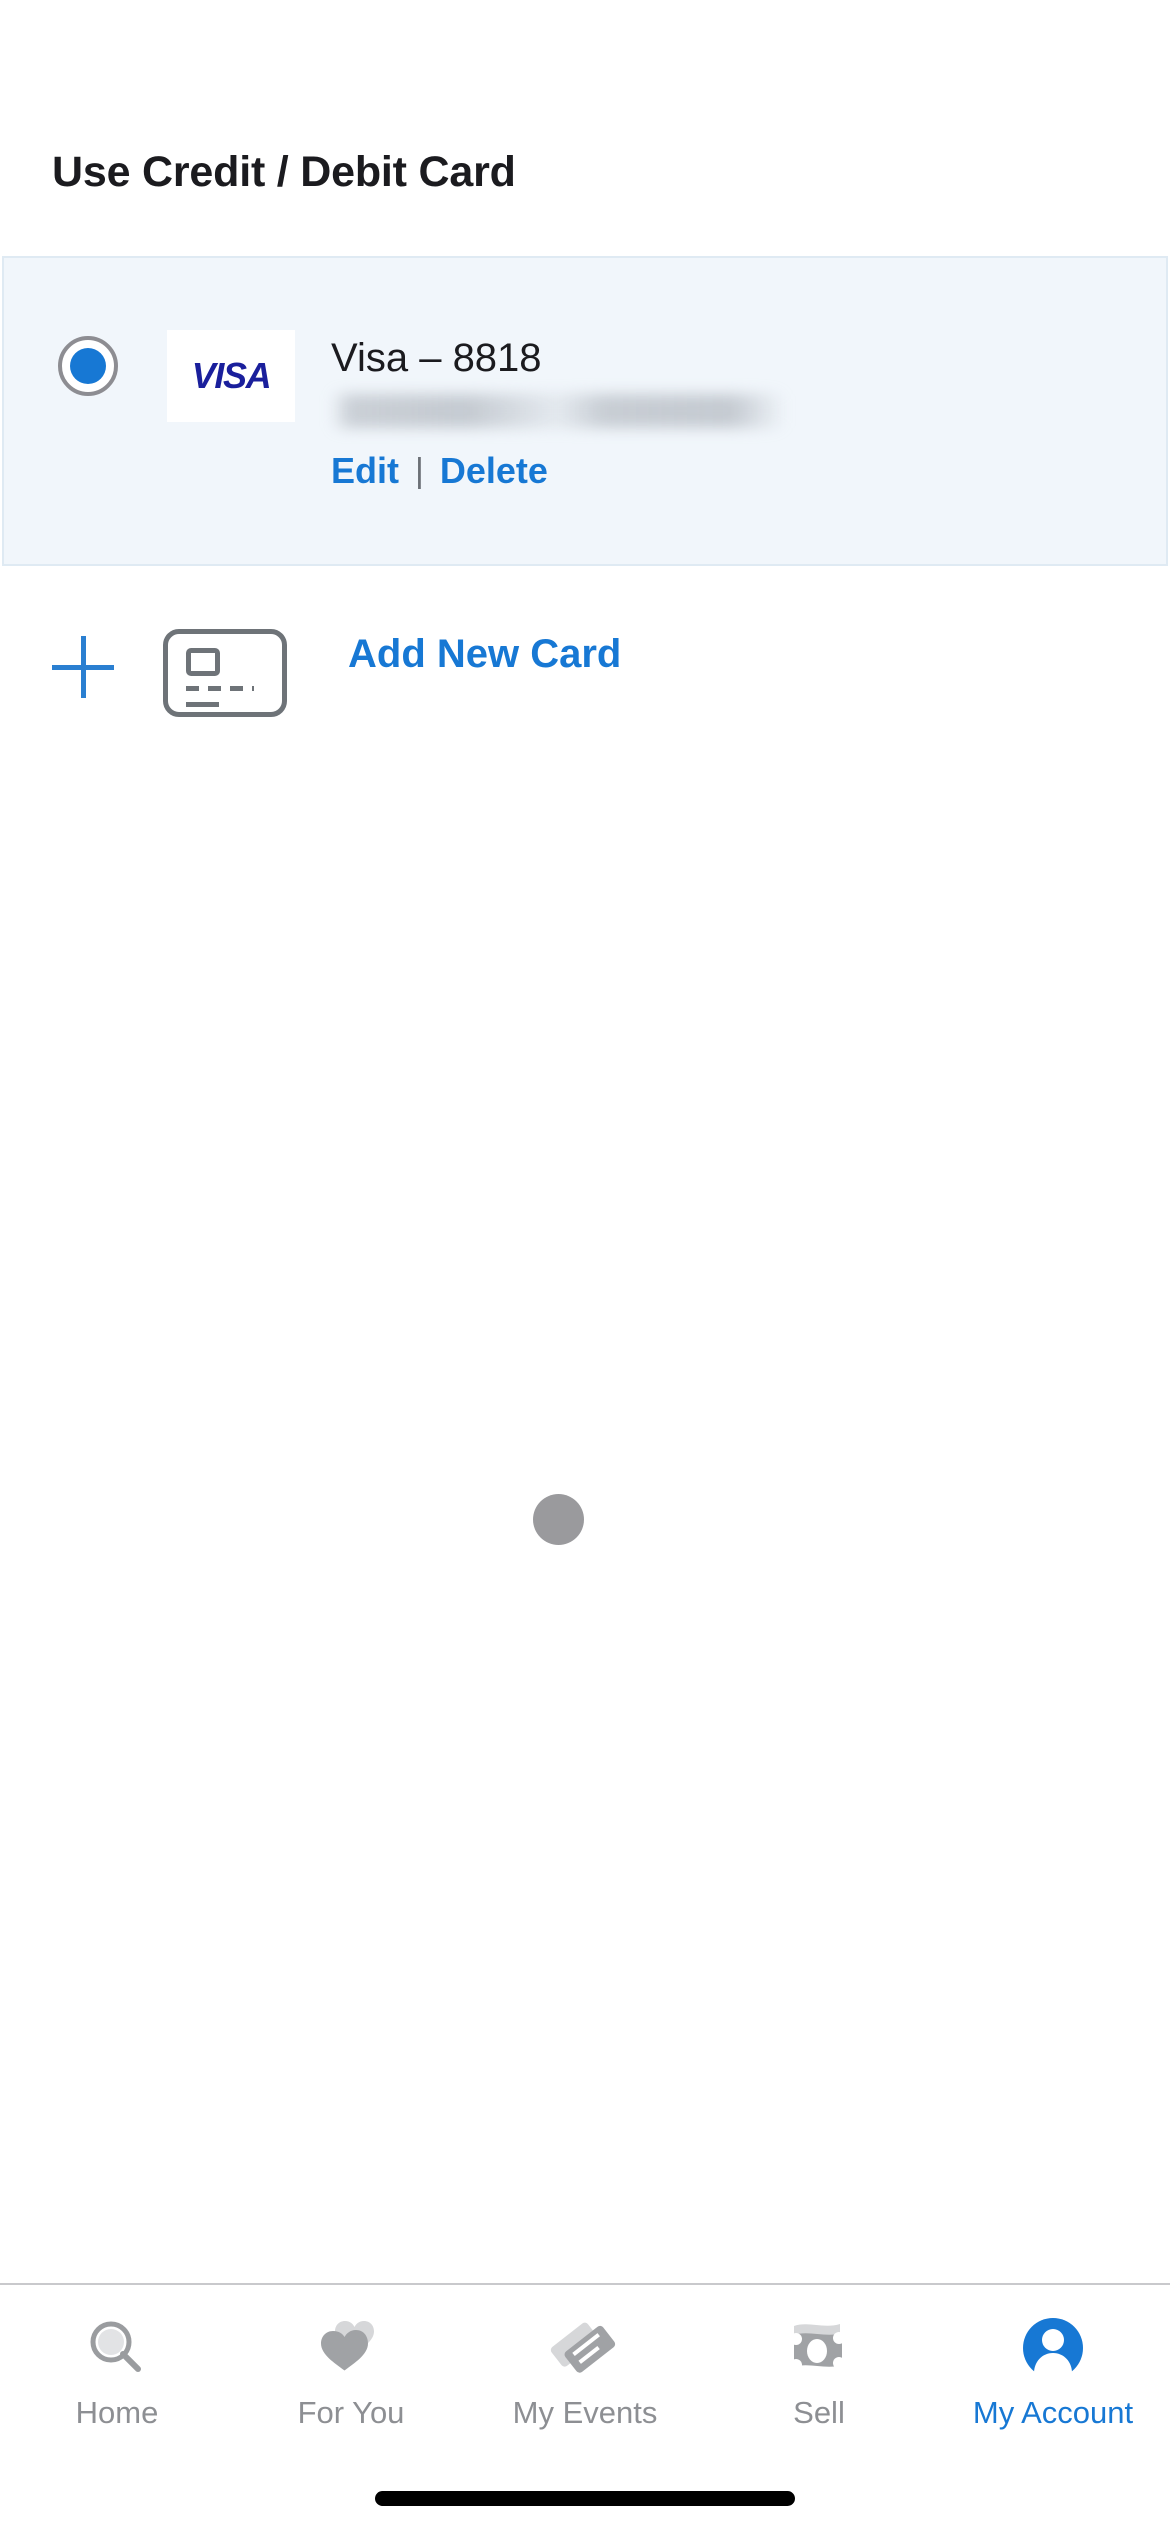 The image size is (1170, 2532). I want to click on tab-my-events: My Events, so click(585, 2374).